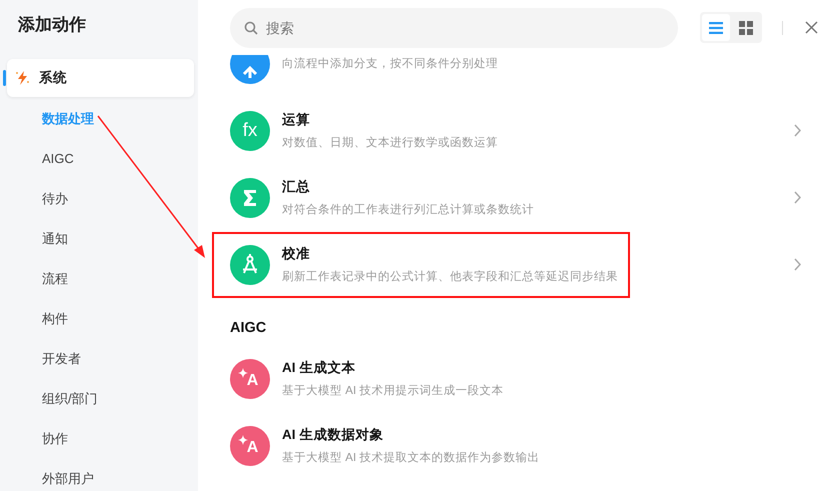 This screenshot has height=491, width=821. Describe the element at coordinates (53, 78) in the screenshot. I see `category-label: 系统` at that location.